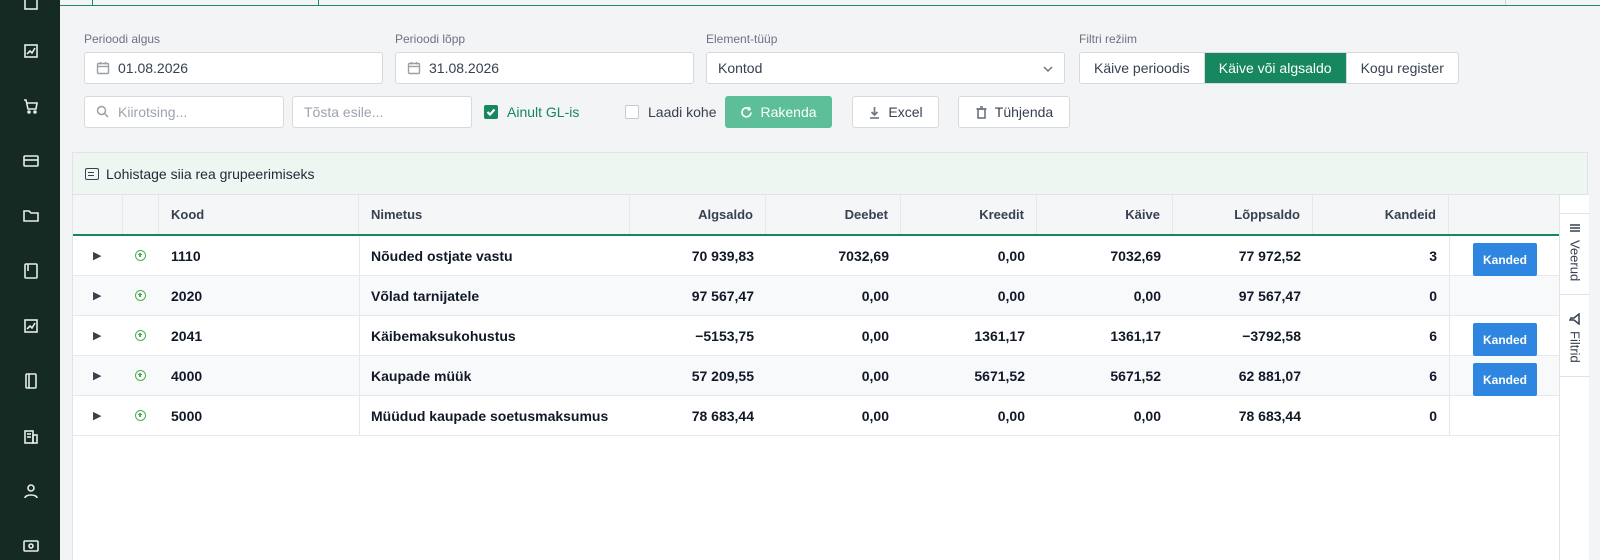  Describe the element at coordinates (31, 491) in the screenshot. I see `user-icon` at that location.